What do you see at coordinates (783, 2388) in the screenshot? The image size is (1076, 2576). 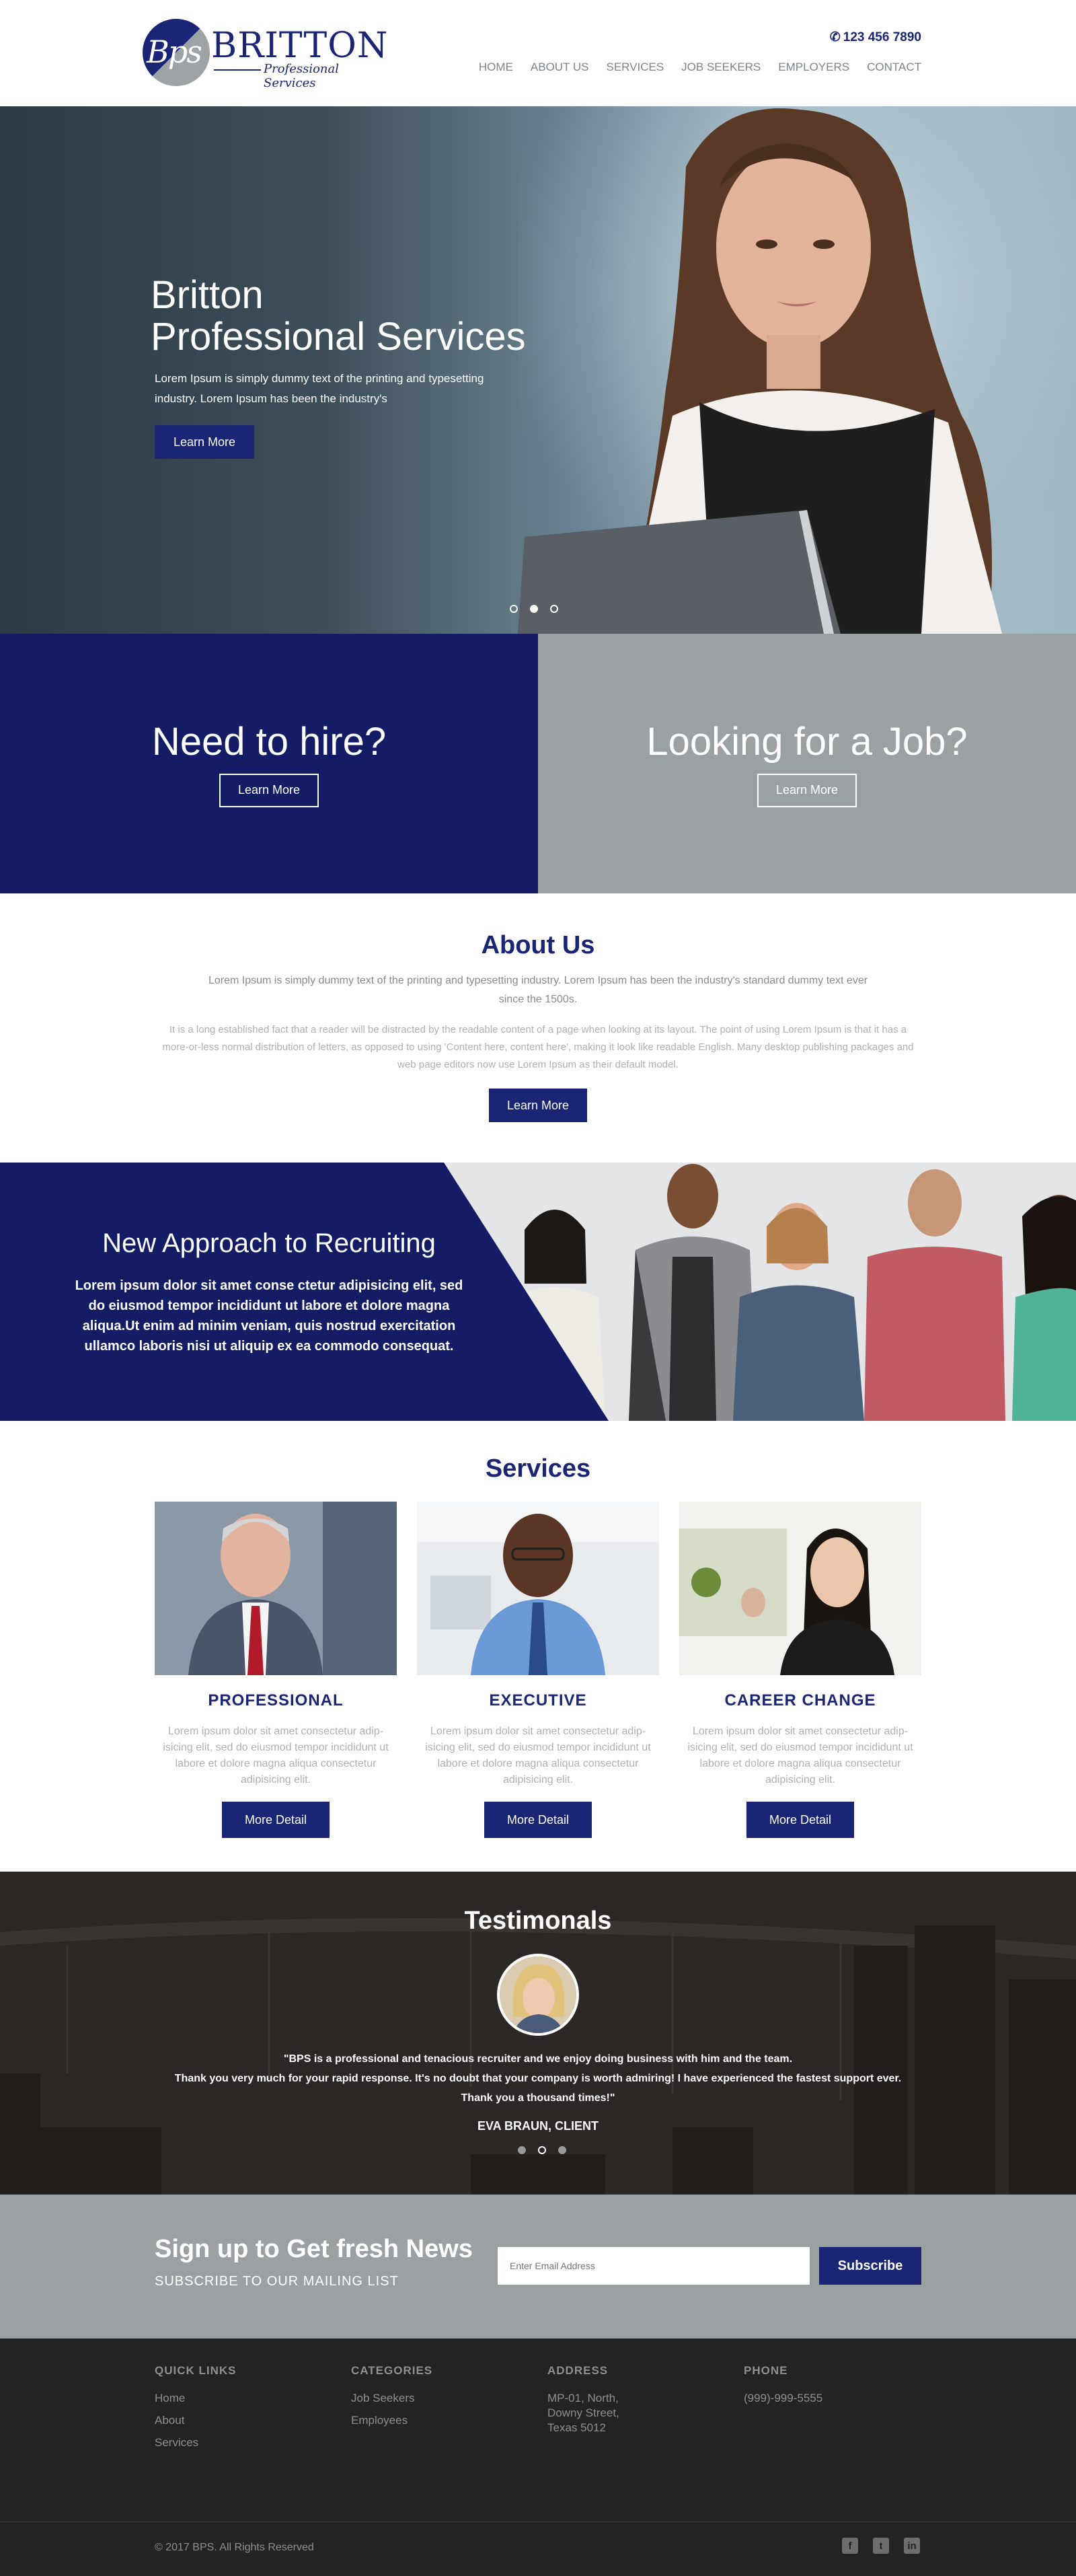 I see `footer-phone: PHONE (999)-999-5555` at bounding box center [783, 2388].